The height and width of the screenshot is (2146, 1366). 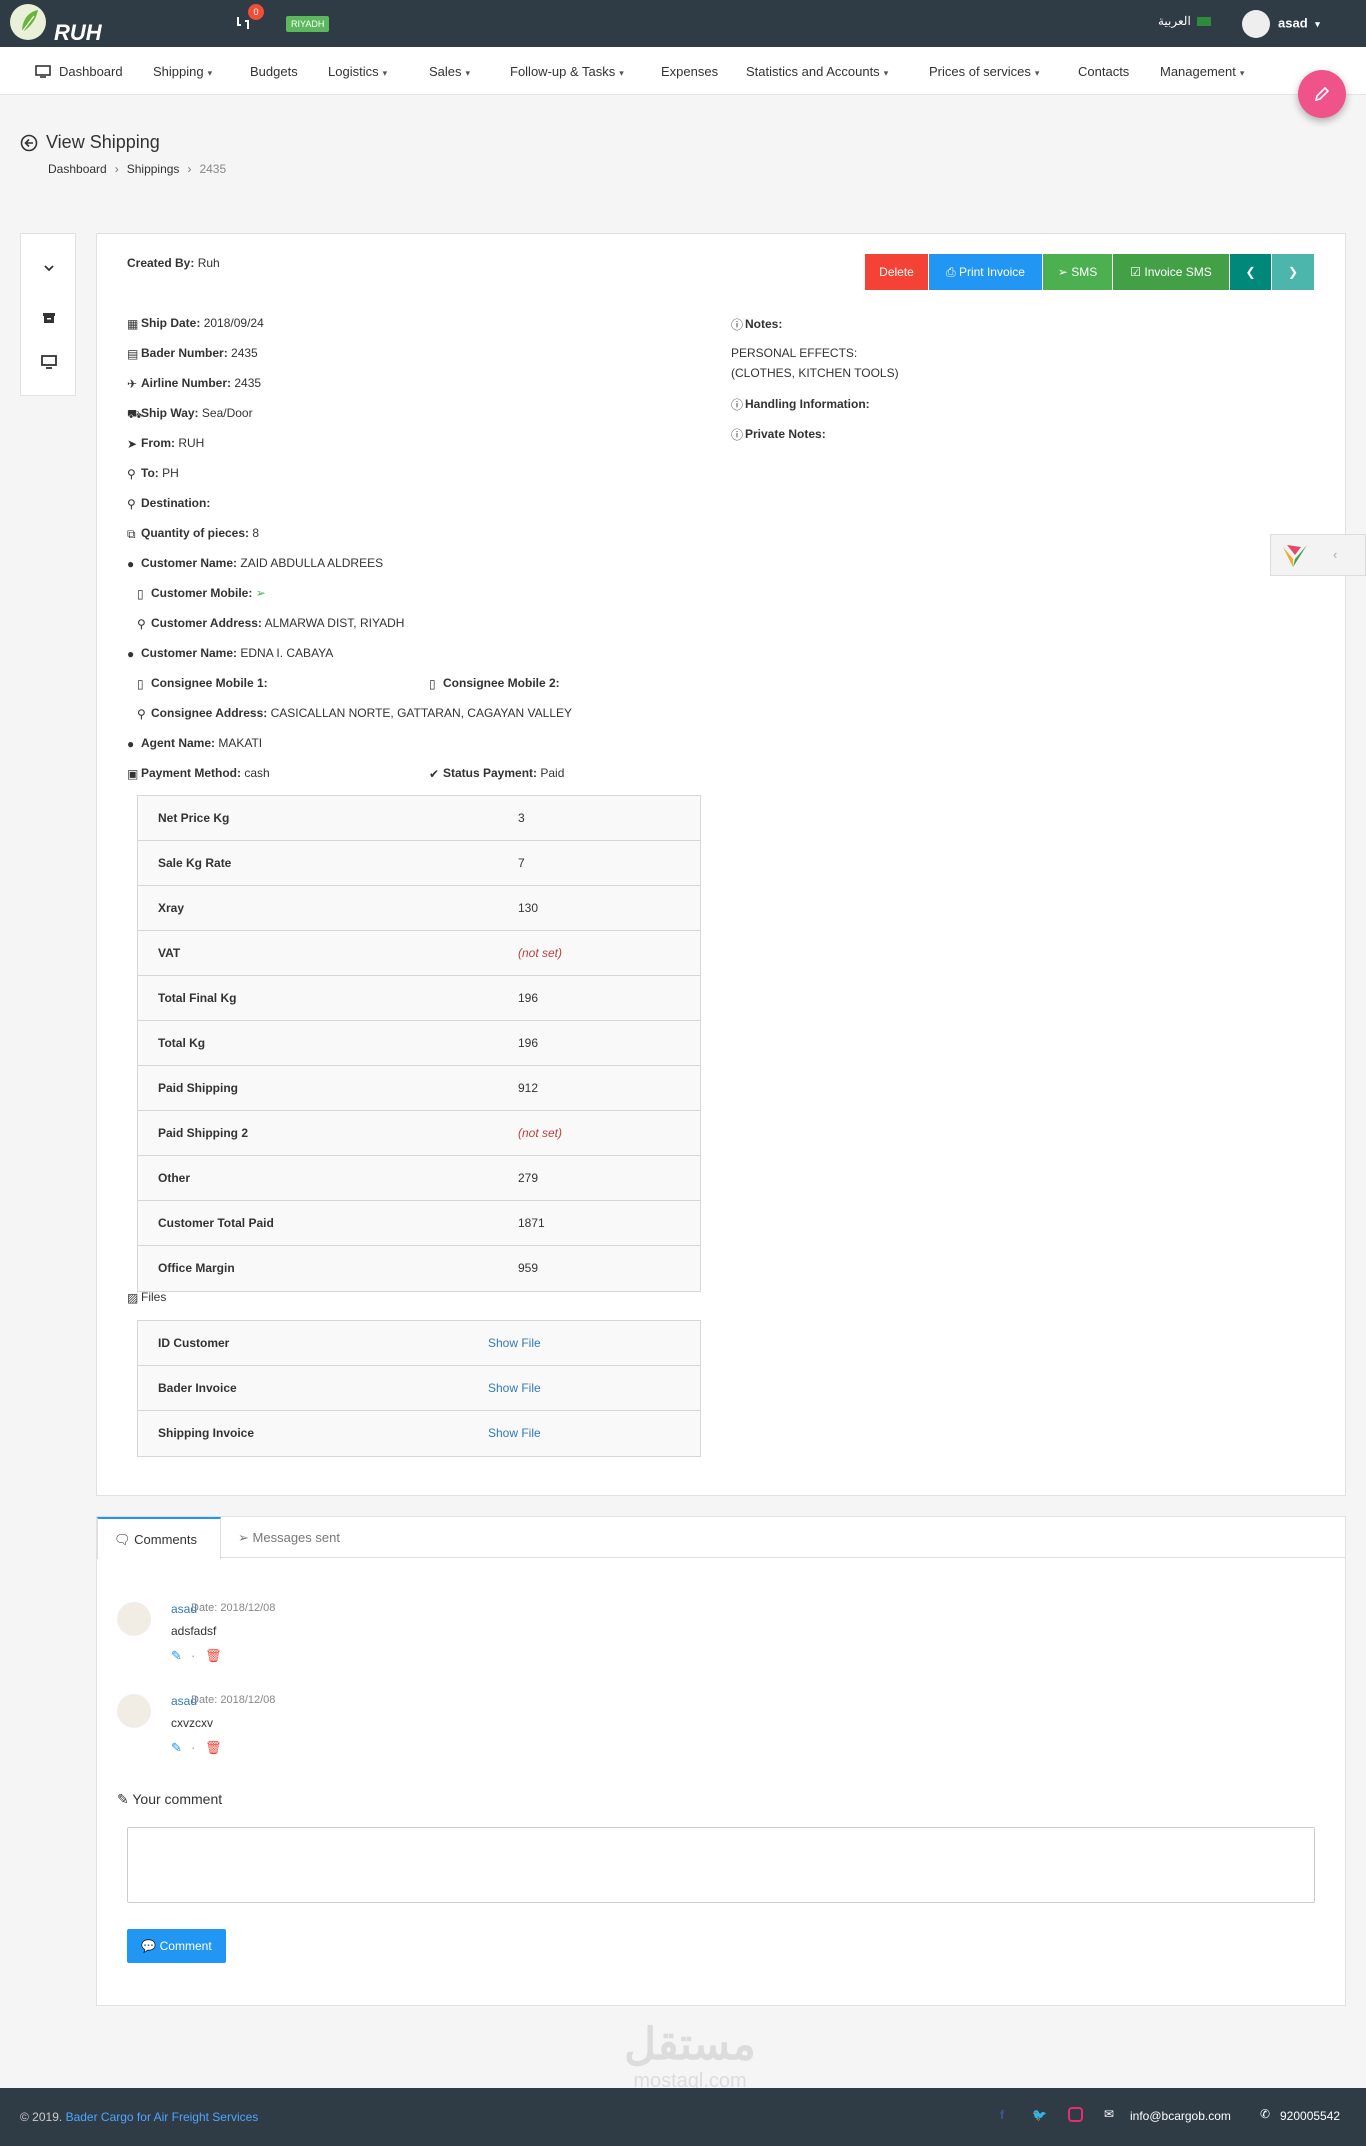 I want to click on location-arrow-icon: ➤, so click(x=132, y=444).